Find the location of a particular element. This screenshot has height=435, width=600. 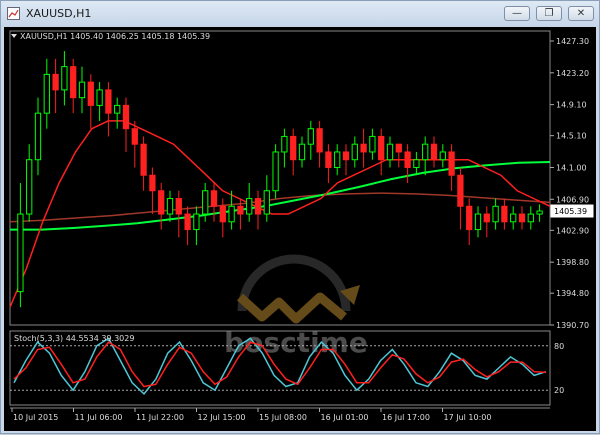

time-tick-label: 15 Jul 08:00 is located at coordinates (283, 417).